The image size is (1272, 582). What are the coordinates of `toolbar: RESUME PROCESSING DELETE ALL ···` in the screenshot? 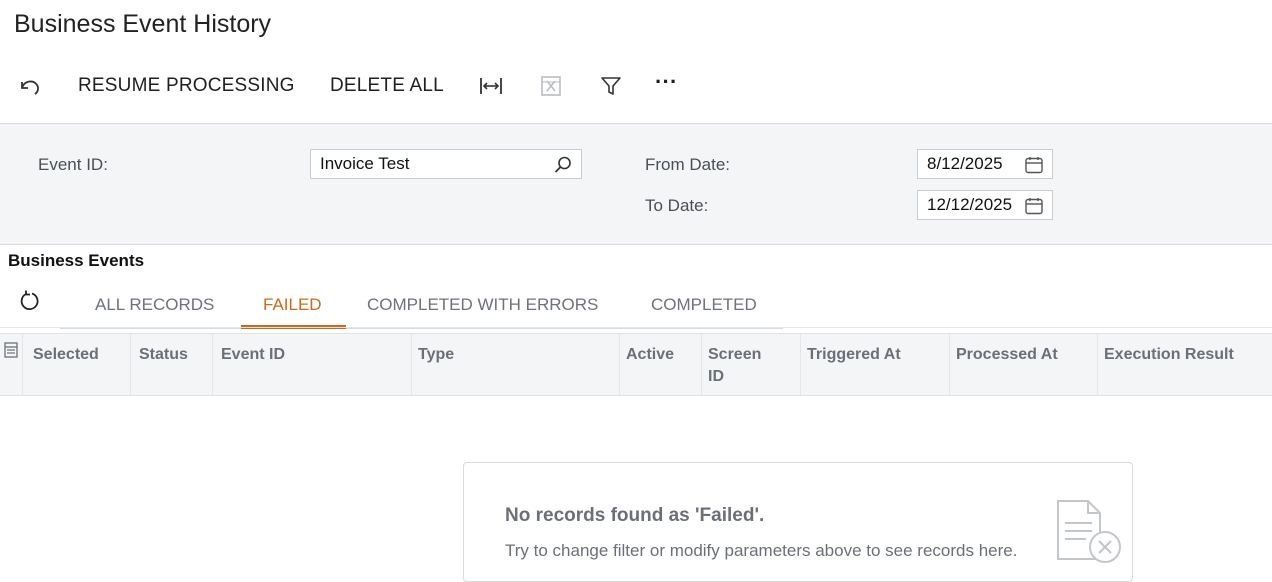 It's located at (636, 86).